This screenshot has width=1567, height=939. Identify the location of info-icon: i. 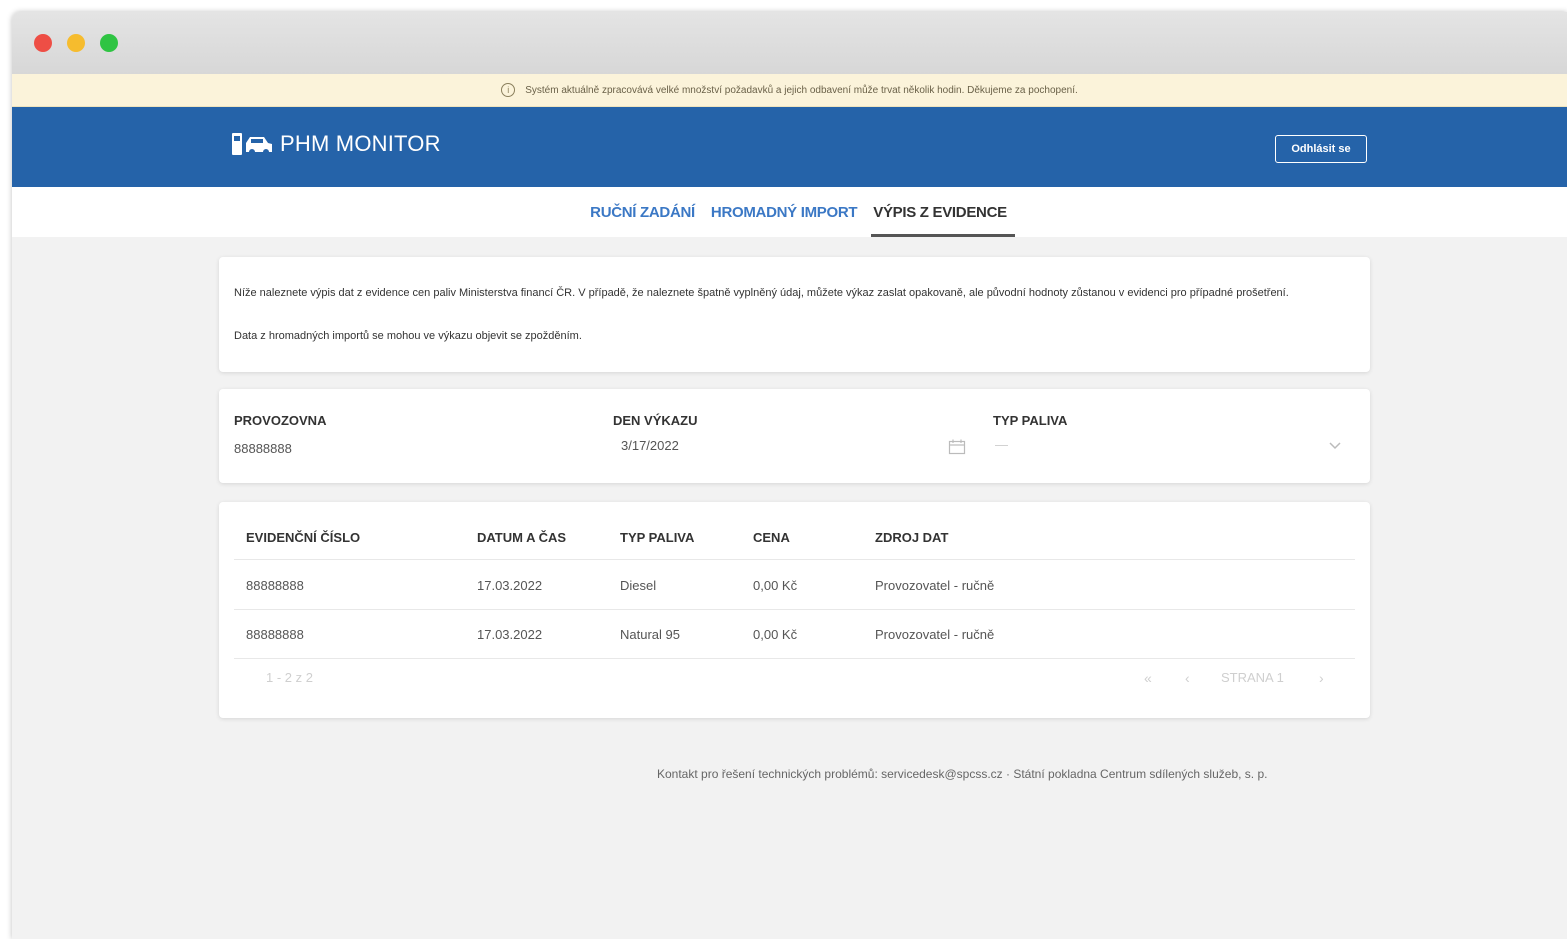
(508, 90).